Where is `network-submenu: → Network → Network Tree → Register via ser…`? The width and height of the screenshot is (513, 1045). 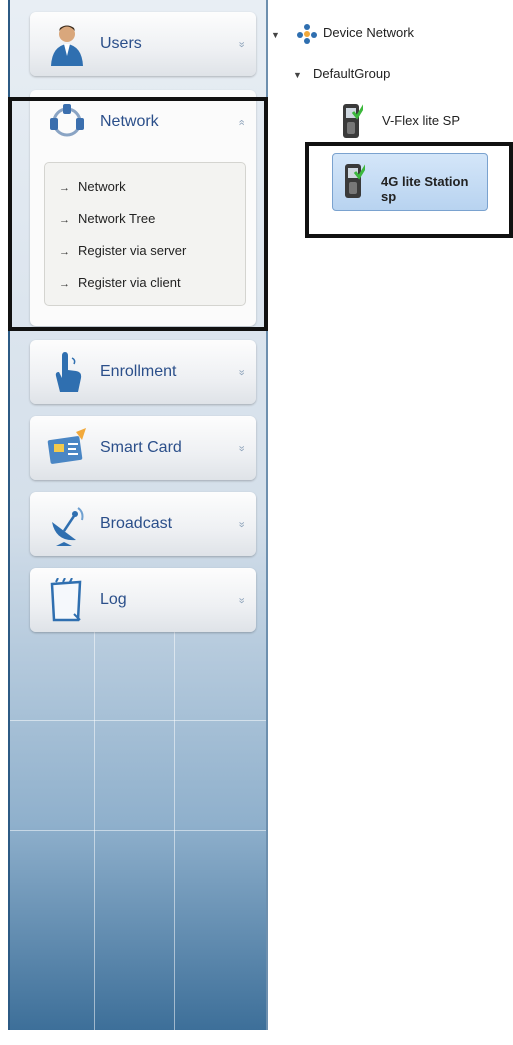
network-submenu: → Network → Network Tree → Register via ser… is located at coordinates (145, 234).